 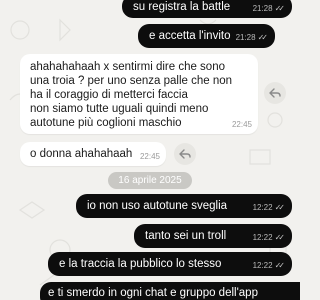 What do you see at coordinates (186, 236) in the screenshot?
I see `message-text: tanto sei un troll` at bounding box center [186, 236].